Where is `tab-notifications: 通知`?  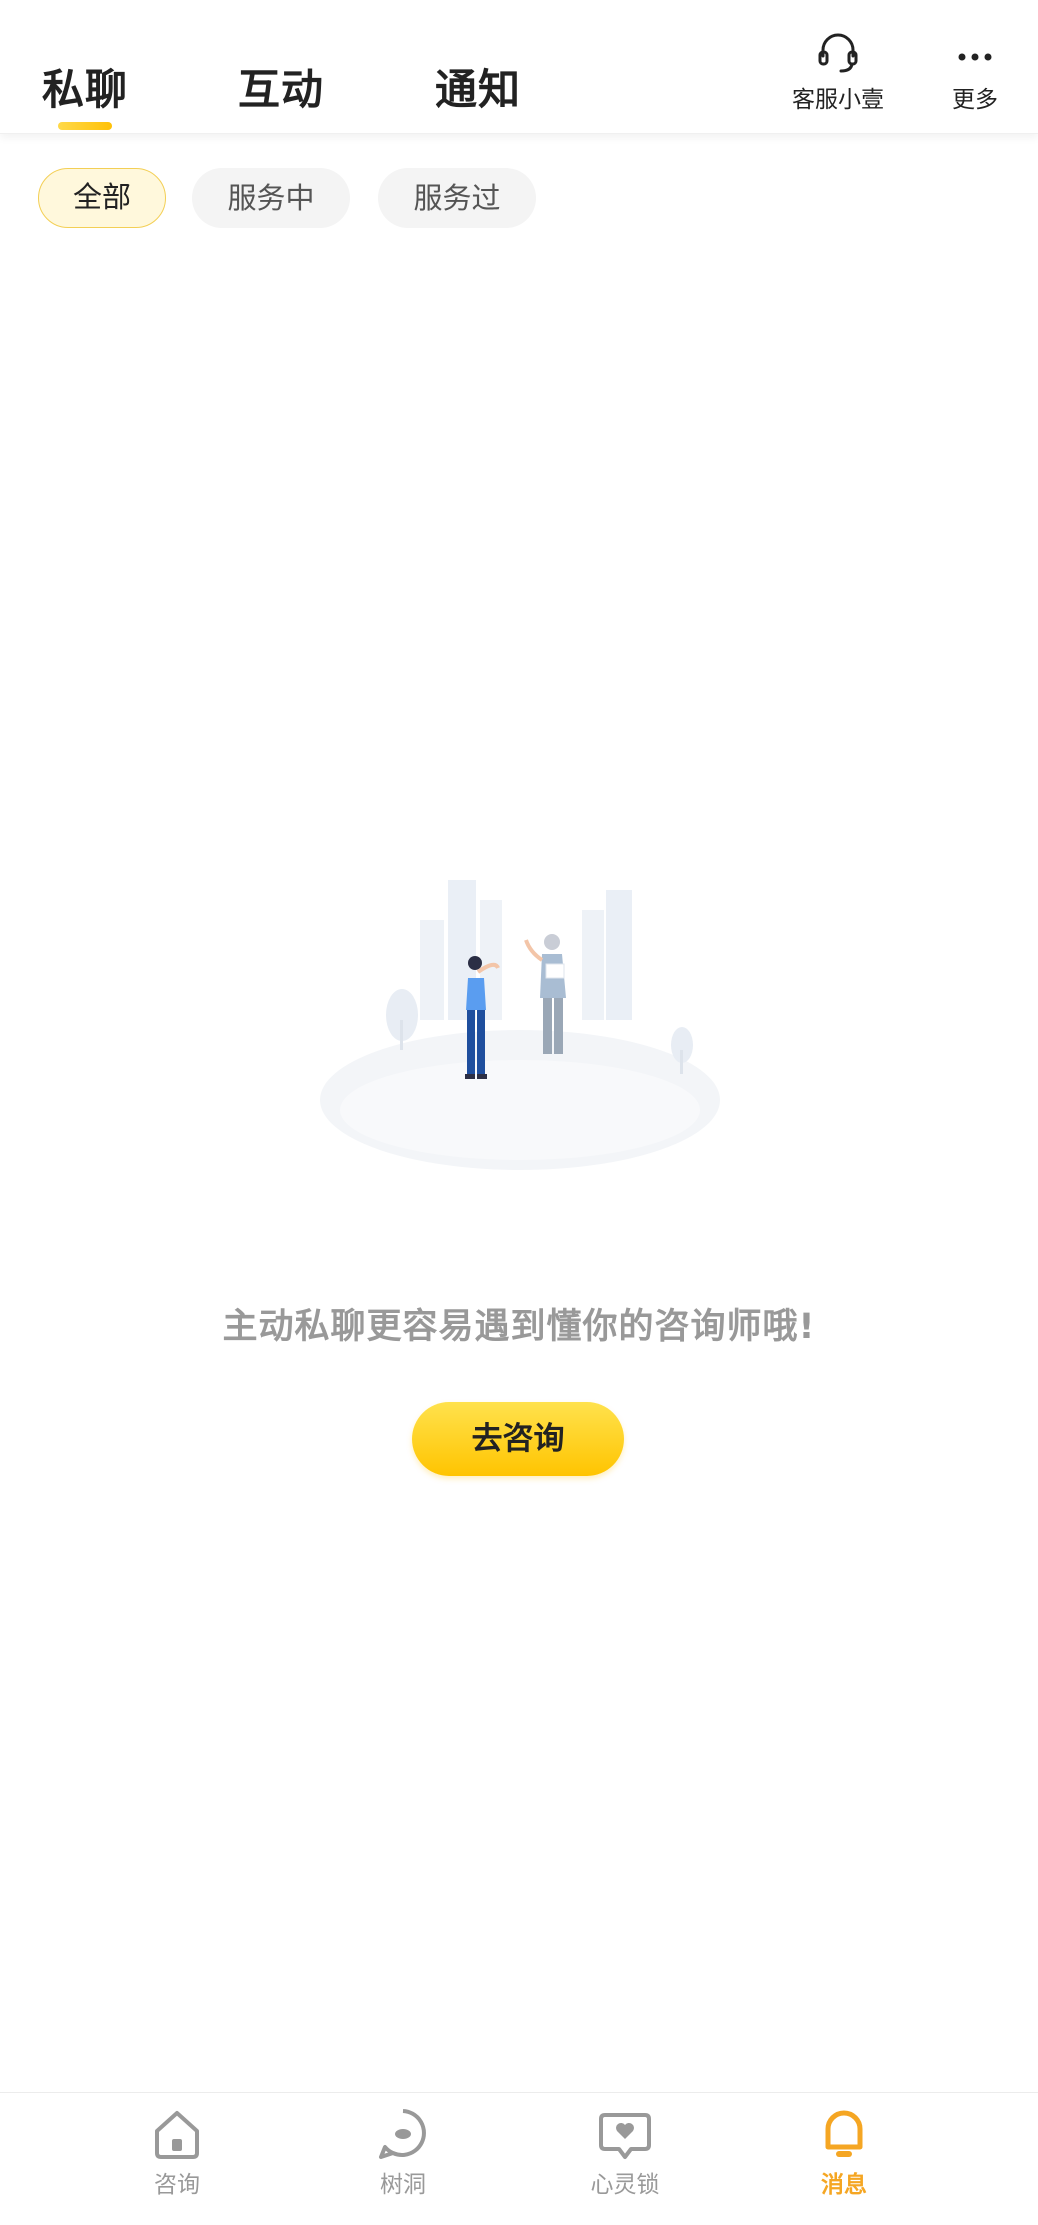 tab-notifications: 通知 is located at coordinates (478, 86).